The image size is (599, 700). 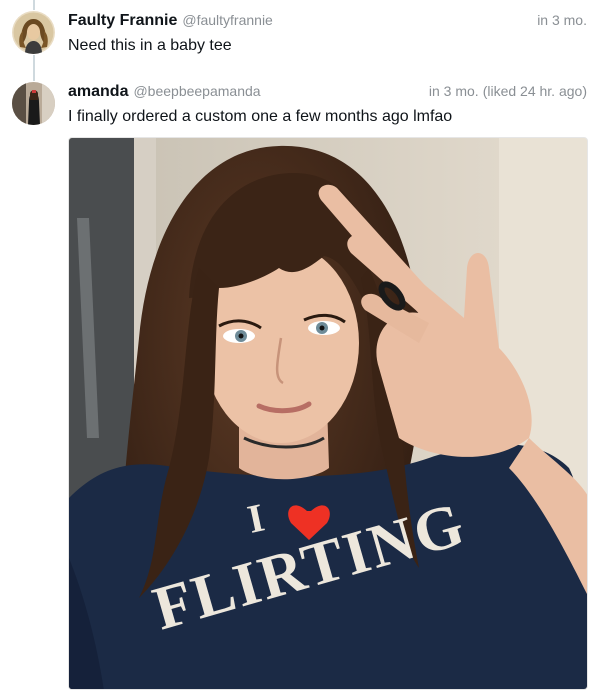 What do you see at coordinates (196, 91) in the screenshot?
I see `user-handle: @beepbeepamanda` at bounding box center [196, 91].